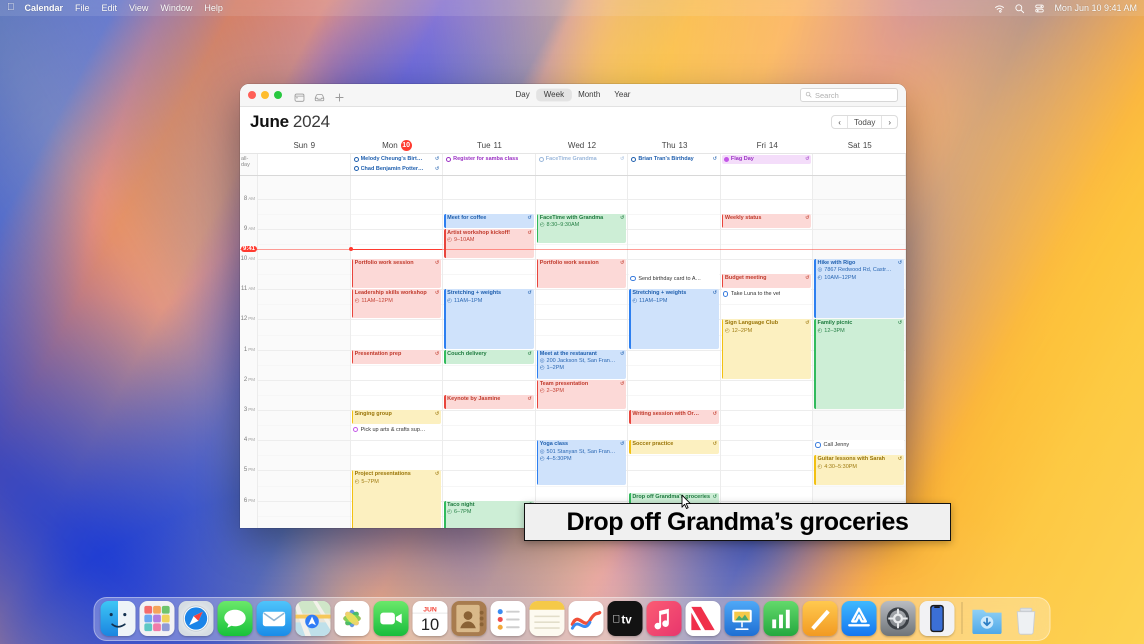 The height and width of the screenshot is (644, 1144). Describe the element at coordinates (489, 243) in the screenshot. I see `calendar-event: Artist workshop kickoff! ↺ ◴ 9–10AM` at that location.